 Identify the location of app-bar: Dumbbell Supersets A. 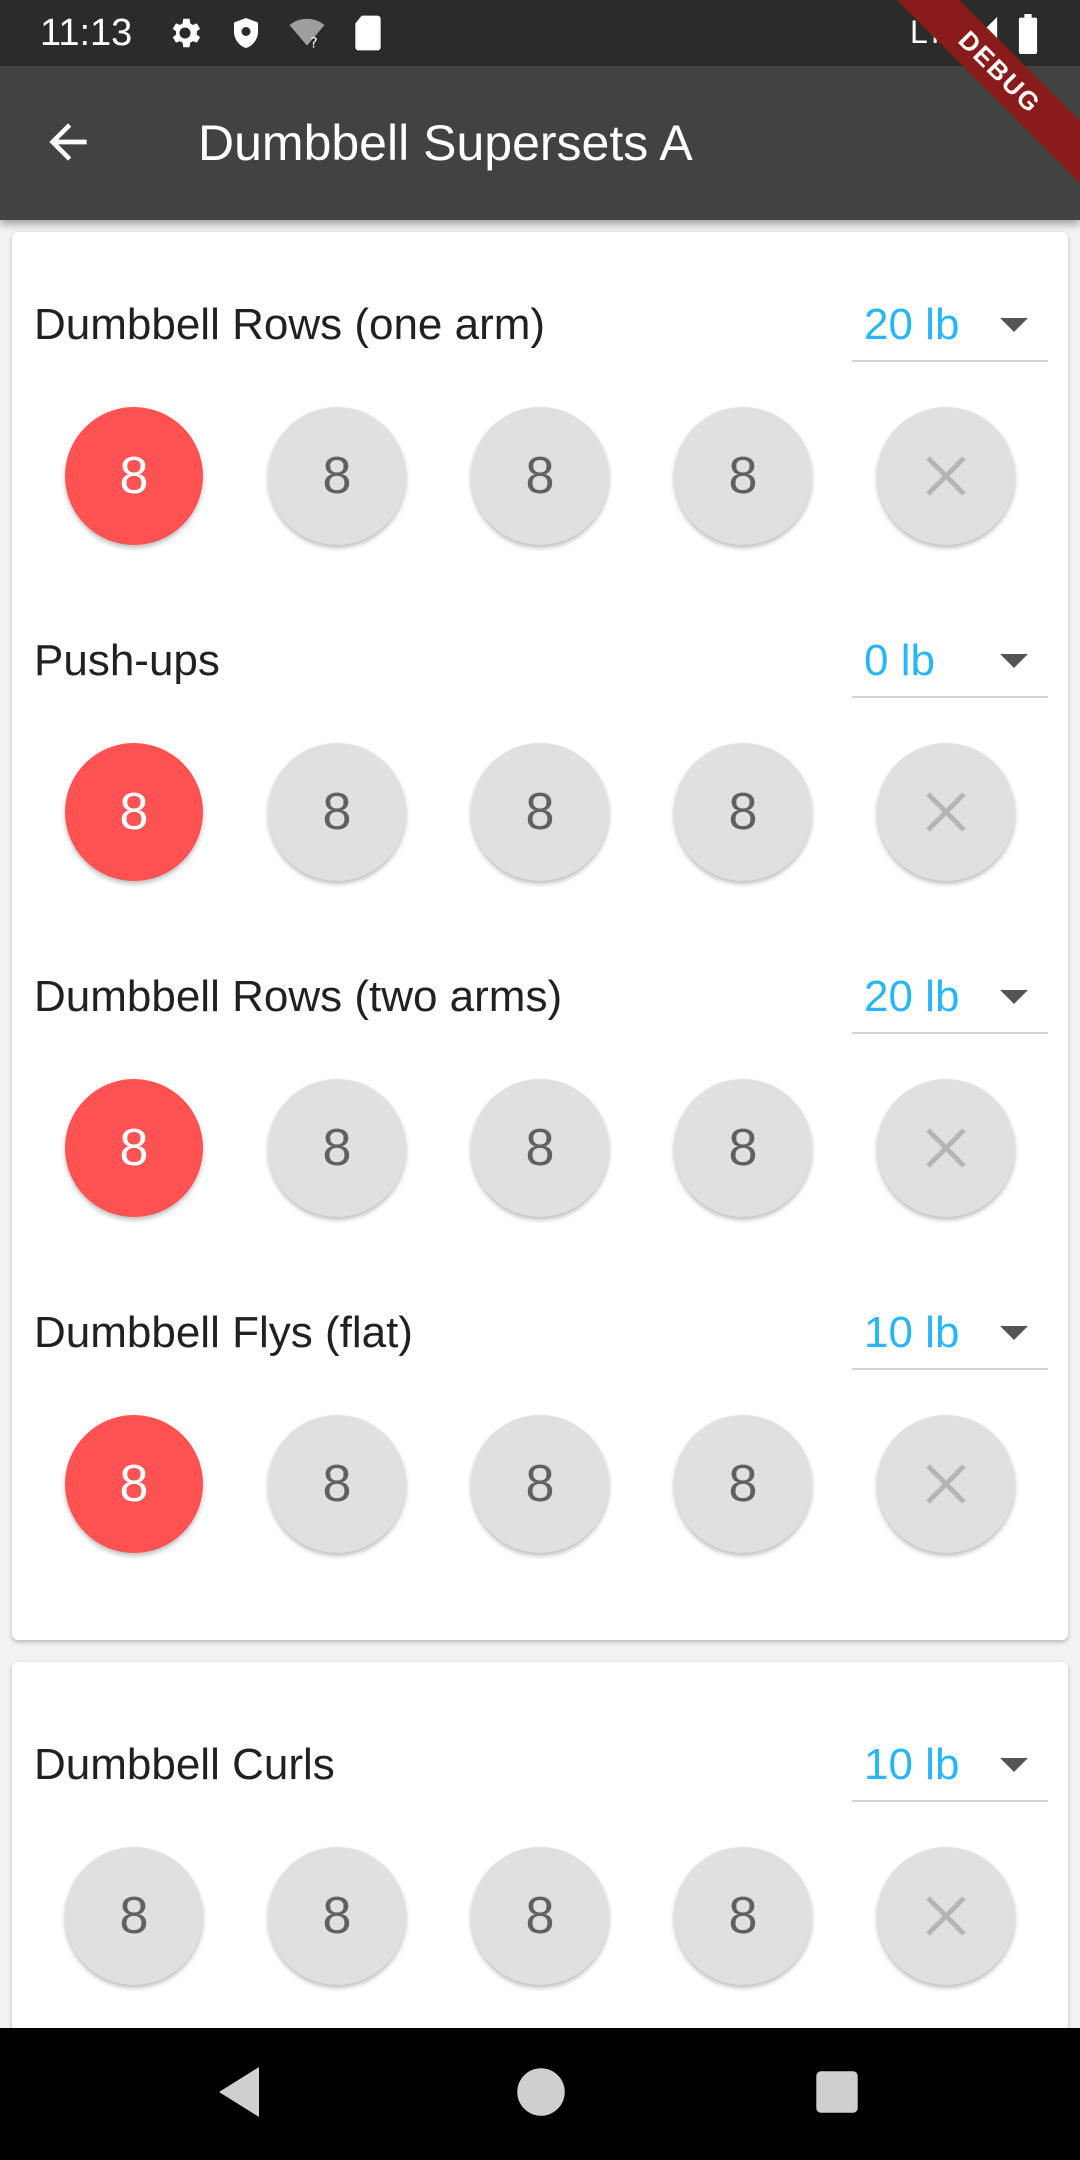
(540, 143).